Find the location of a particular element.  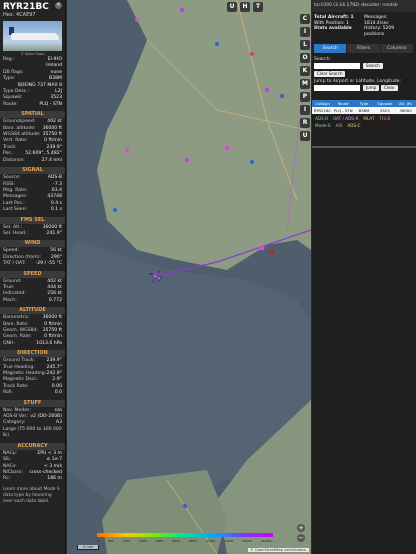

section-row: Mach: 0.772 is located at coordinates (32, 301).